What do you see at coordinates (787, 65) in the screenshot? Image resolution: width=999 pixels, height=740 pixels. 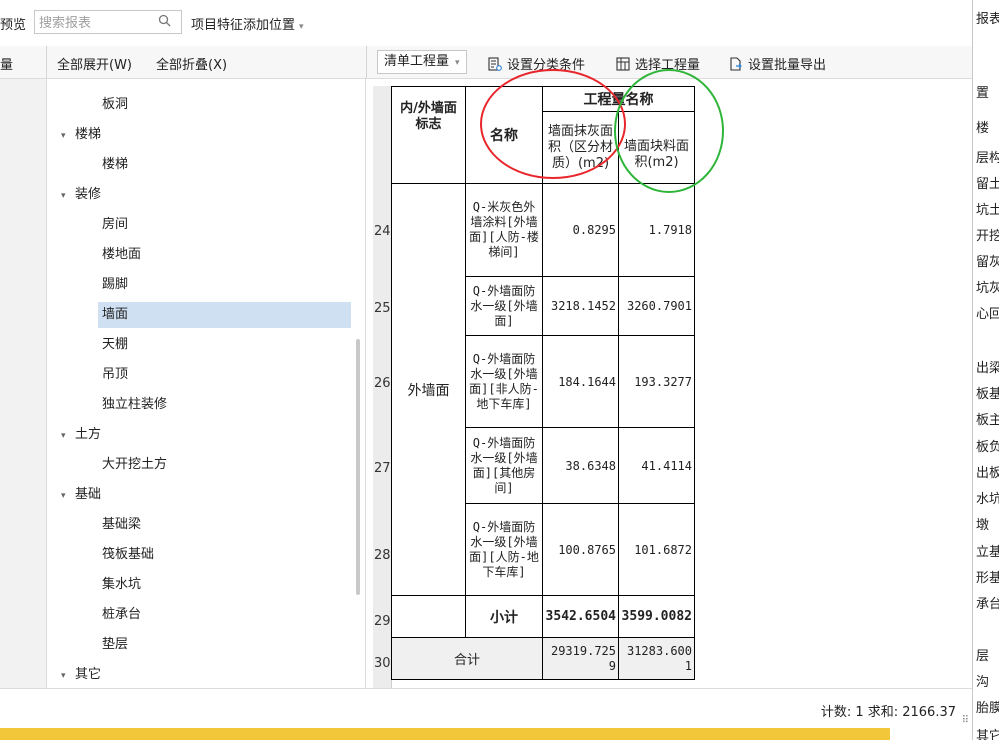 I see `batch-export-label: 设置批量导出` at bounding box center [787, 65].